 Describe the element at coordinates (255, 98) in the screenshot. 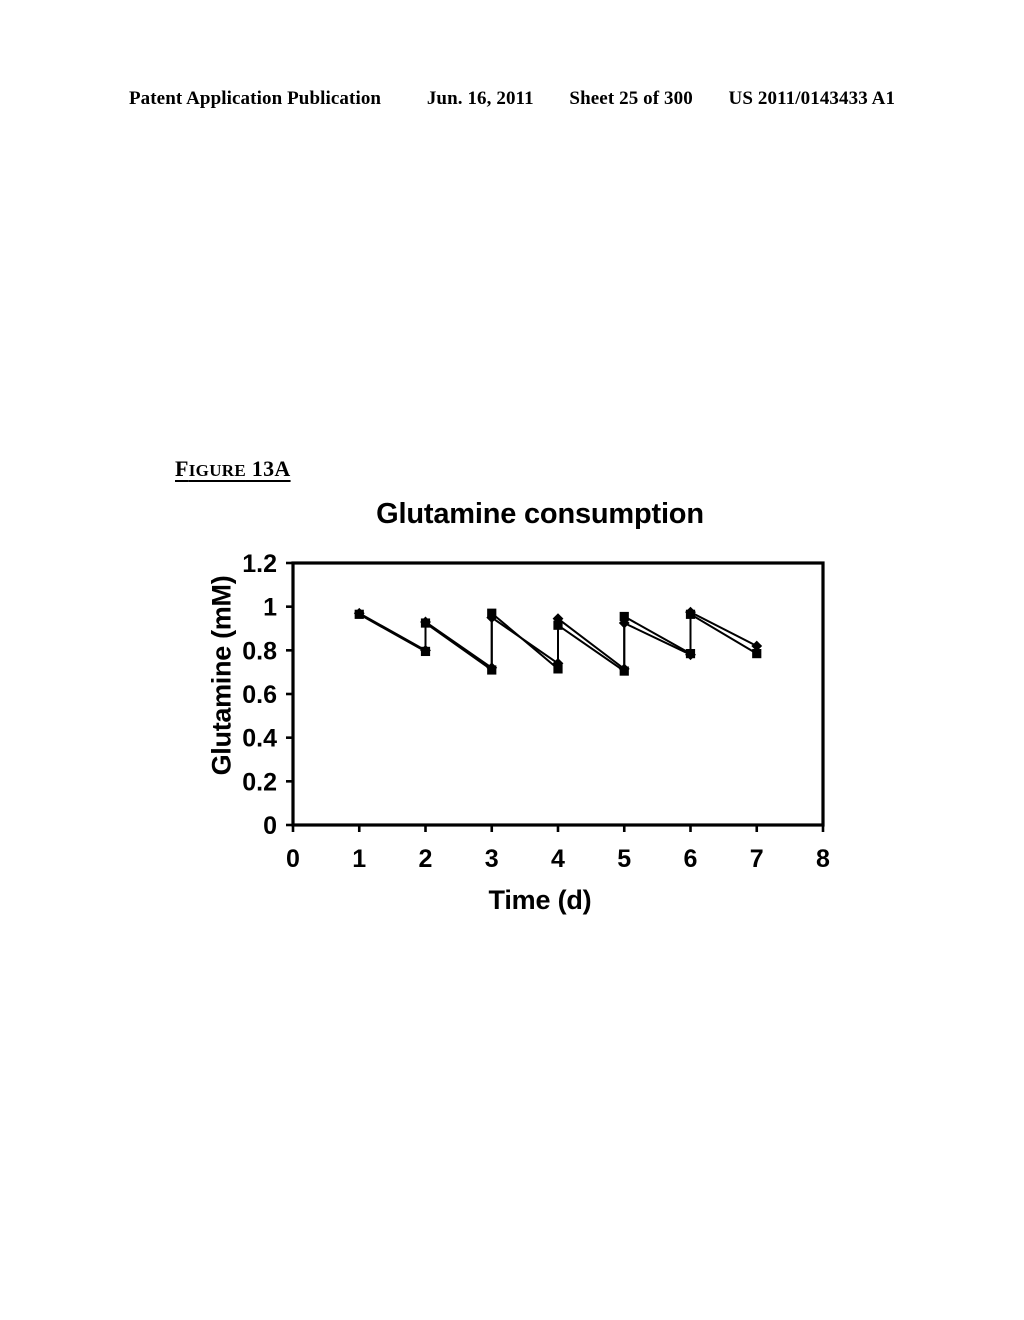

I see `header-publication-text: Patent Application Publication` at that location.